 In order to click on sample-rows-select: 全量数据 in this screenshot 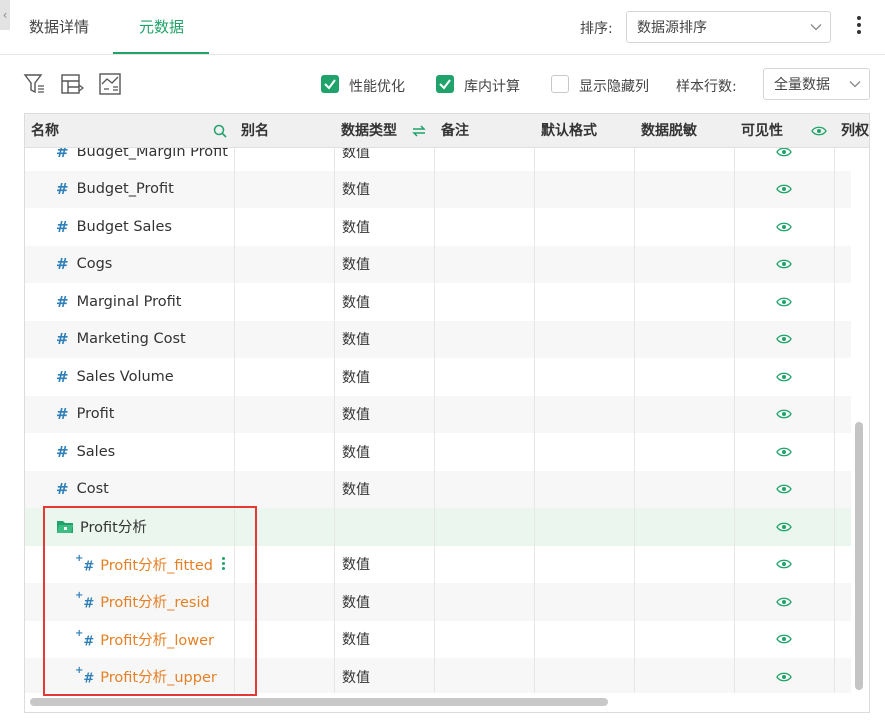, I will do `click(816, 84)`.